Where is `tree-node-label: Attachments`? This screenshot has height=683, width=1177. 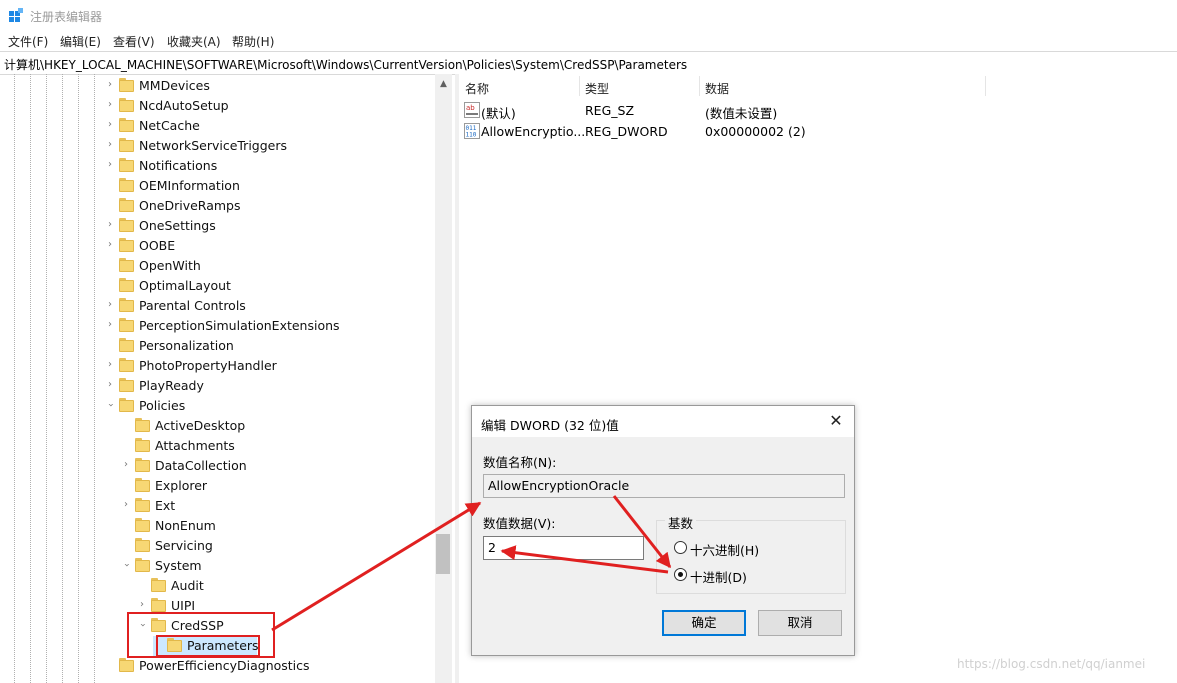 tree-node-label: Attachments is located at coordinates (195, 445).